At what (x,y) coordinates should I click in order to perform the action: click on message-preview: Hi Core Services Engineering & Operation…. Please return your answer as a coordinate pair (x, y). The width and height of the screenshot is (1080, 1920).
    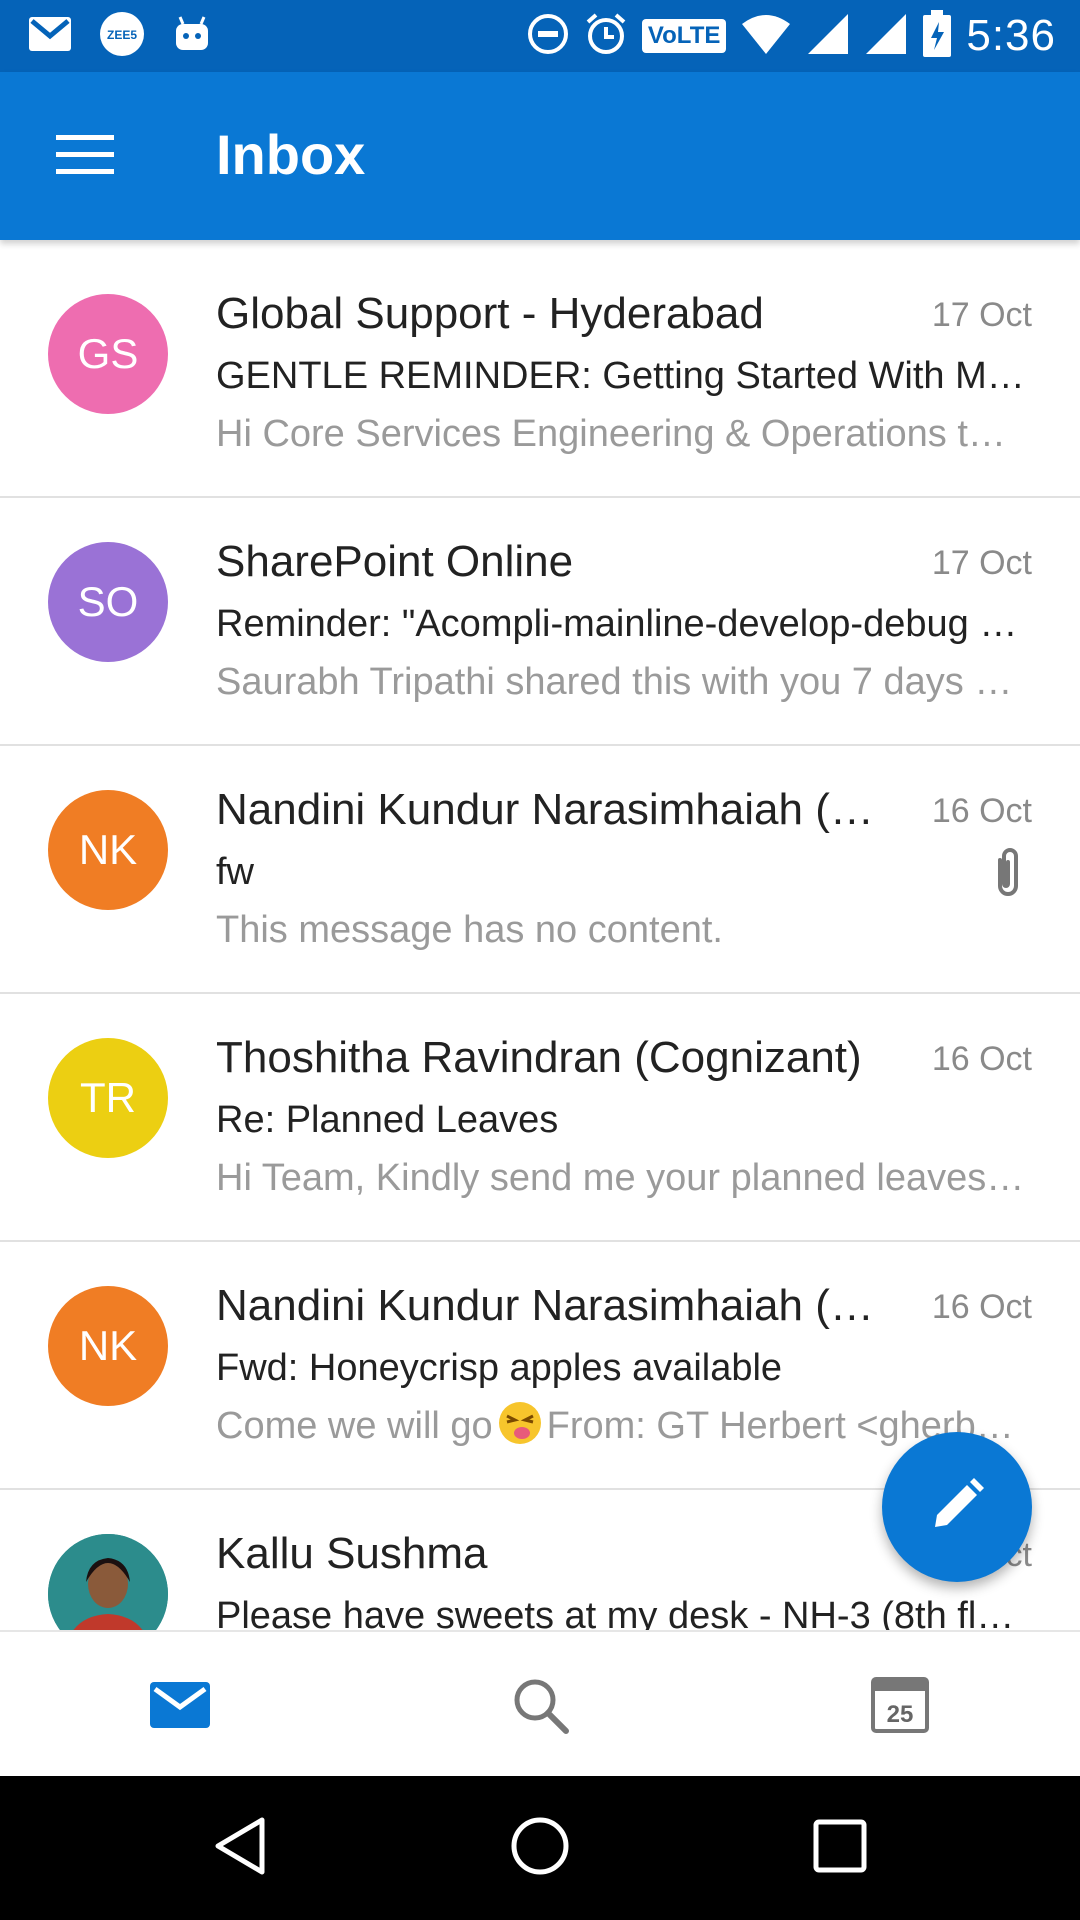
    Looking at the image, I should click on (621, 434).